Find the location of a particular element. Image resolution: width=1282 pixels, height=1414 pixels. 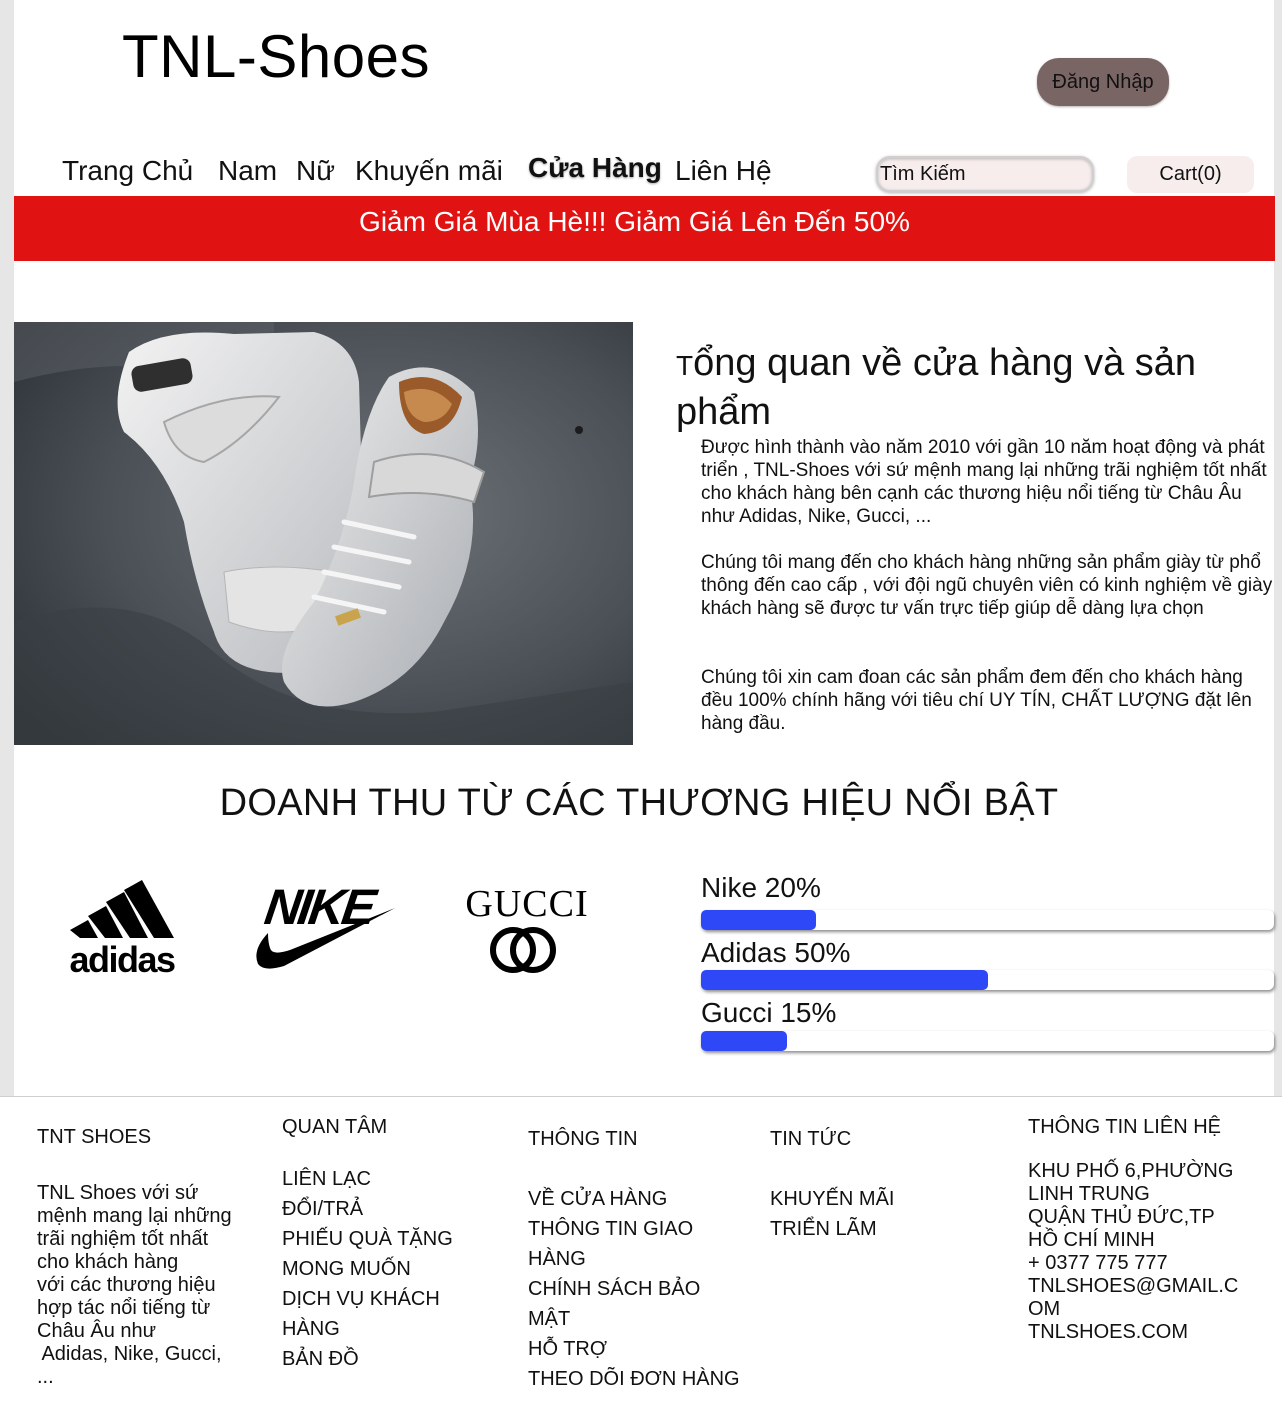

footer-col-news: TIN TỨC KHUYẾN MÃI TRIỂN LÃM is located at coordinates (870, 1186).